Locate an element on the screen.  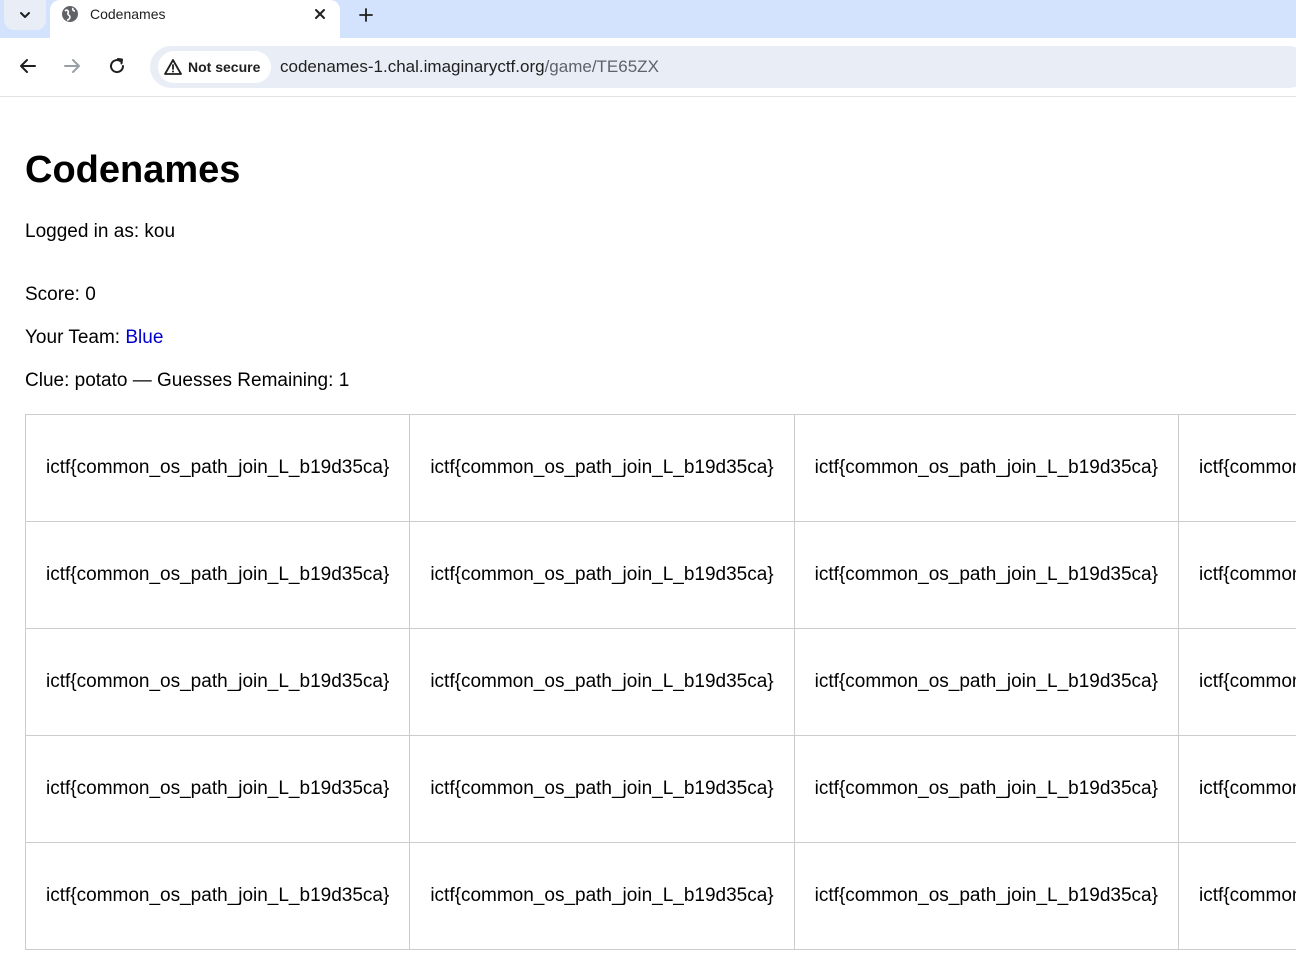
chevron-down-icon is located at coordinates (25, 15).